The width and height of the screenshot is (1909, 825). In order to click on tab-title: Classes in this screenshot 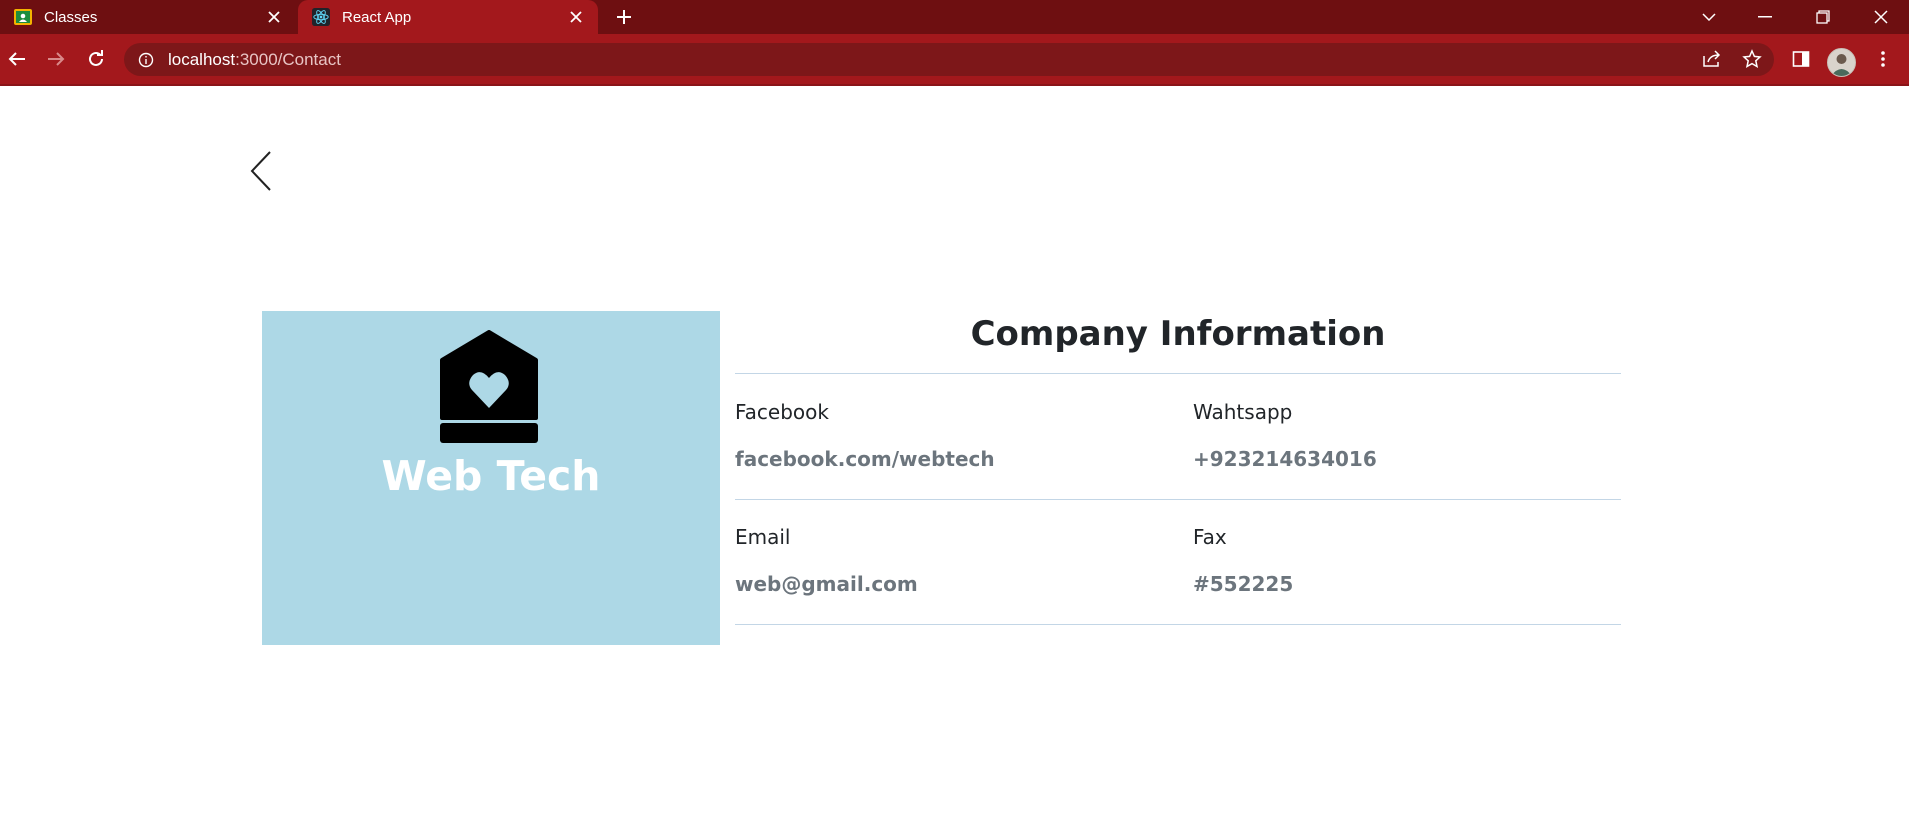, I will do `click(71, 17)`.